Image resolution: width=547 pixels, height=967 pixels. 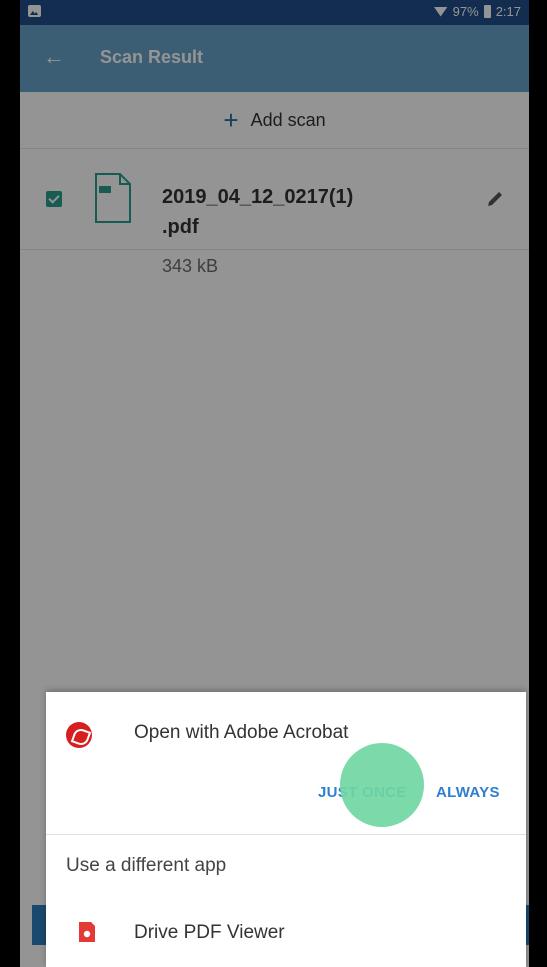 I want to click on drive-pdf-viewer-icon, so click(x=87, y=932).